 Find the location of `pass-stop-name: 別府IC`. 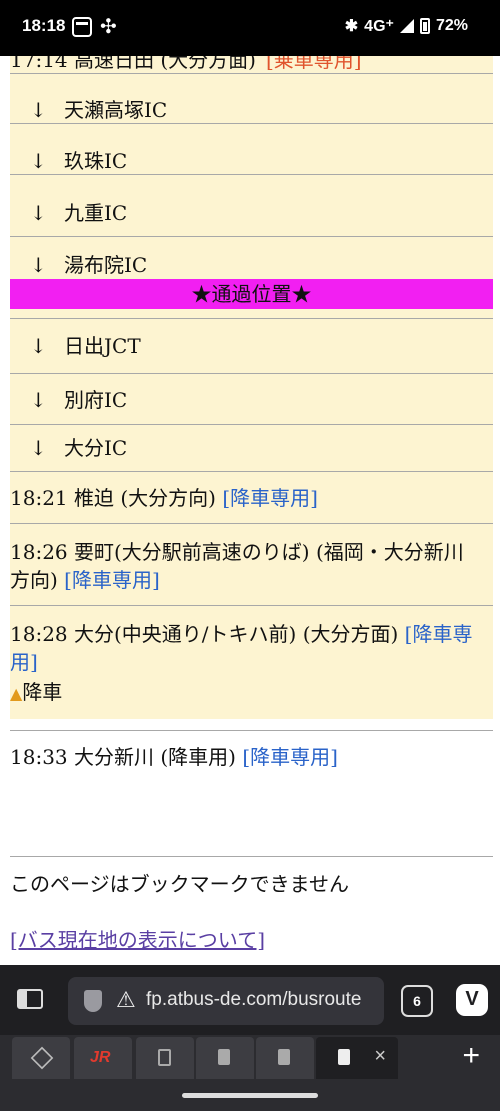

pass-stop-name: 別府IC is located at coordinates (96, 400).